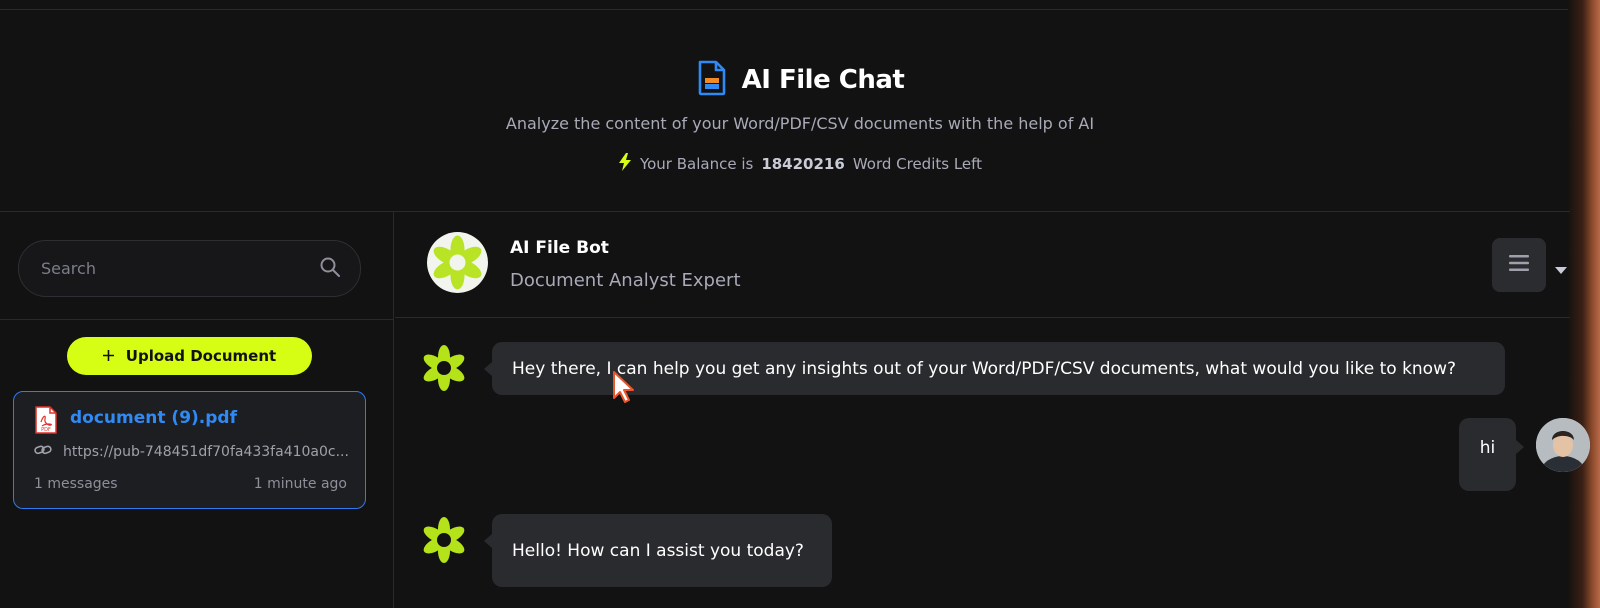  What do you see at coordinates (180, 268) in the screenshot?
I see `search-input` at bounding box center [180, 268].